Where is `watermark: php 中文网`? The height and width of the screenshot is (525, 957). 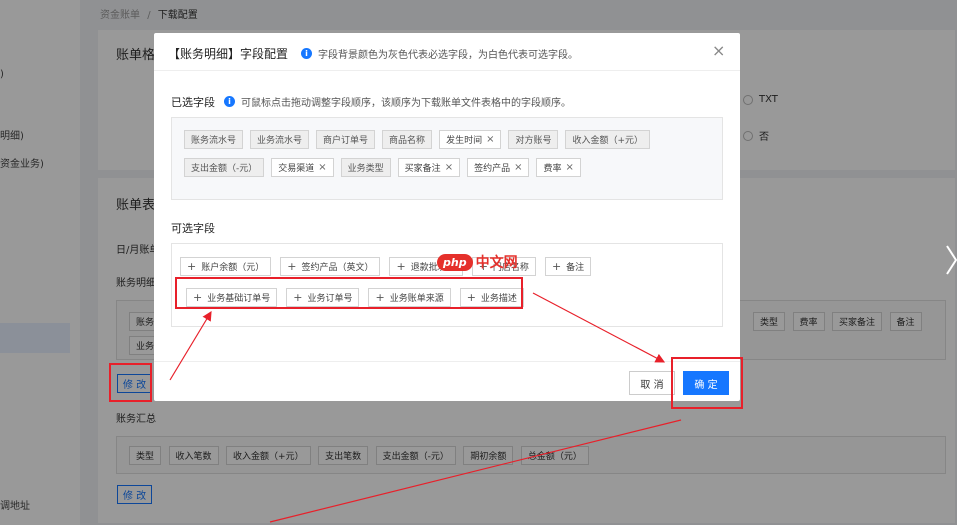
watermark: php 中文网 is located at coordinates (477, 262).